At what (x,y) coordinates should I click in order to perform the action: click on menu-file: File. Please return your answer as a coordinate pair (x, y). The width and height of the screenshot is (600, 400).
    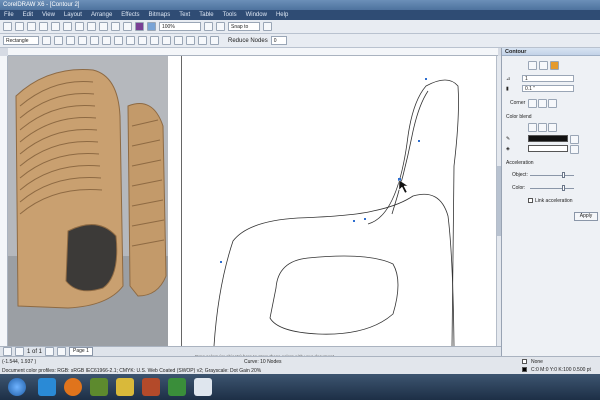
    Looking at the image, I should click on (9, 15).